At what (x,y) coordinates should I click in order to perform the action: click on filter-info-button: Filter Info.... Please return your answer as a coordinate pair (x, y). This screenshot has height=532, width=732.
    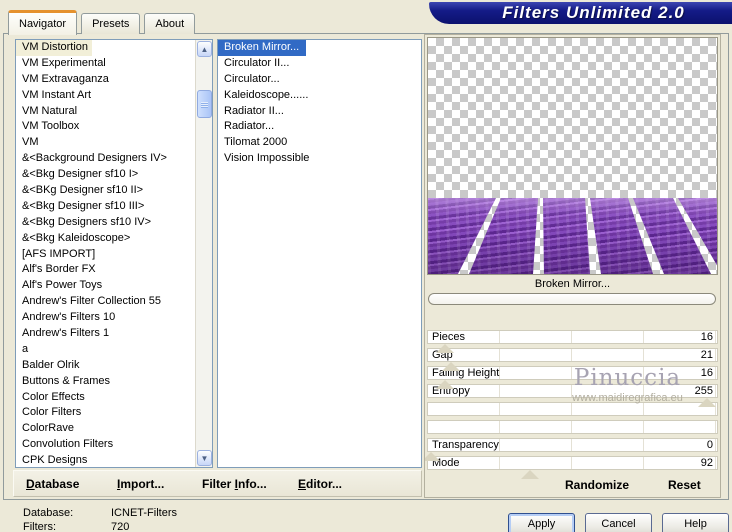
    Looking at the image, I should click on (234, 484).